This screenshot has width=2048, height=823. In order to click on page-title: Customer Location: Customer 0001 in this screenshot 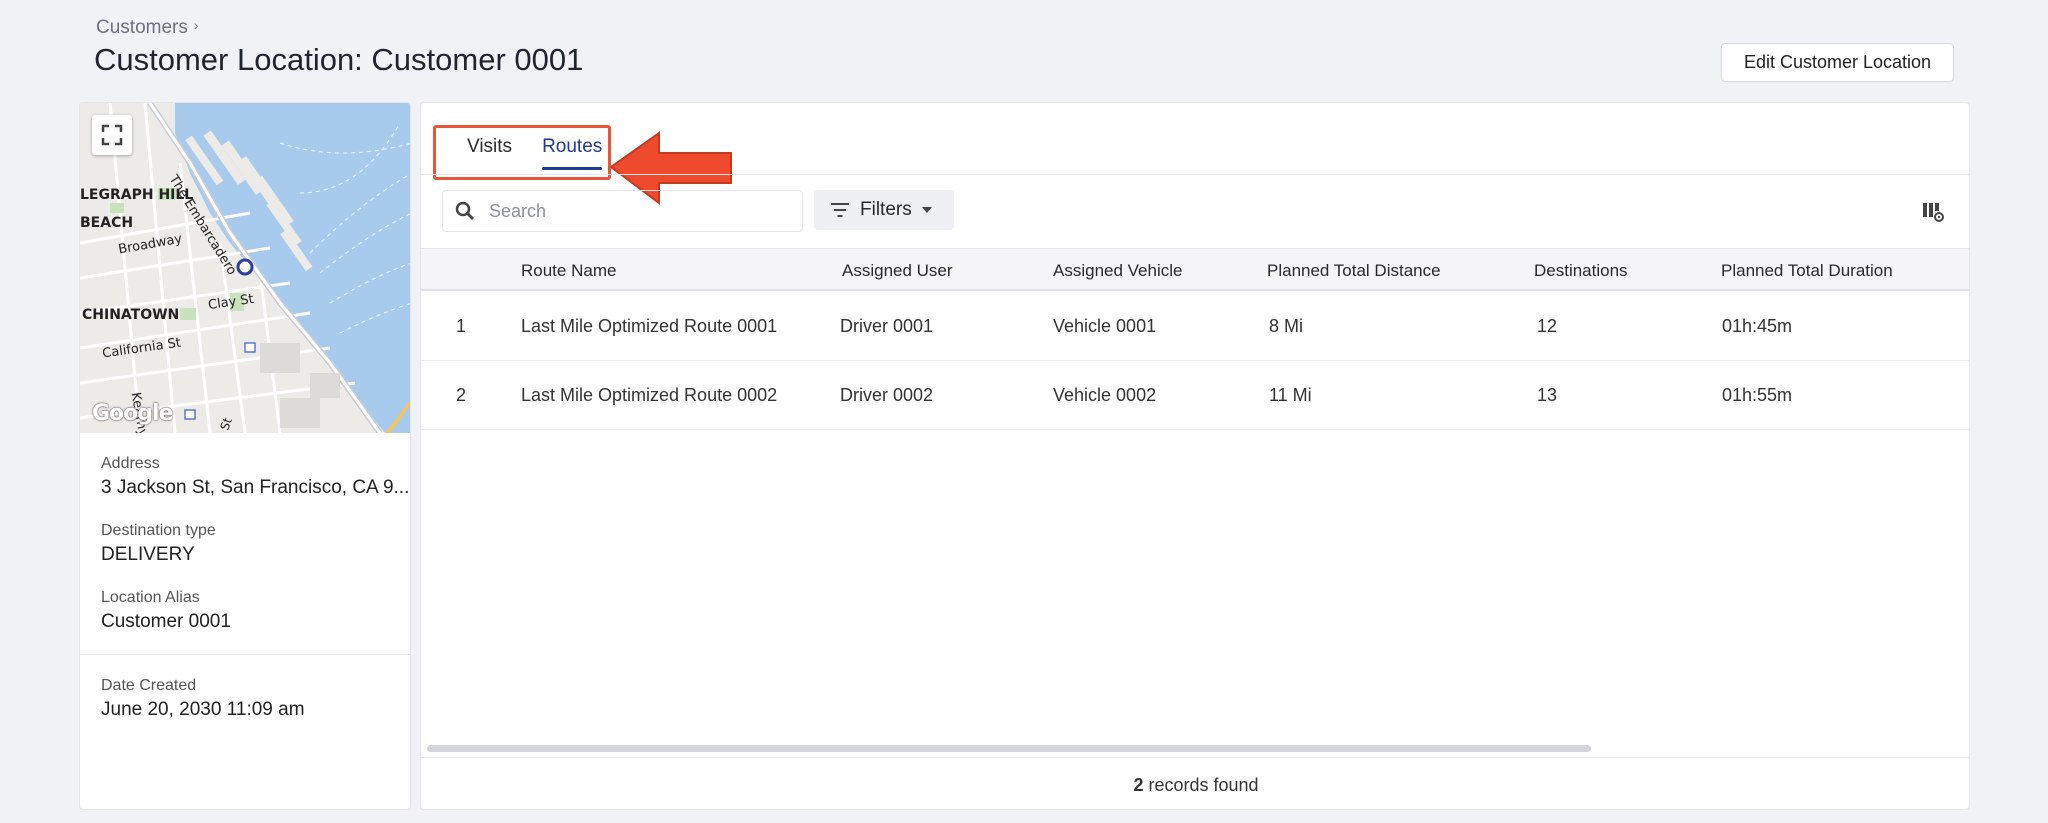, I will do `click(339, 59)`.